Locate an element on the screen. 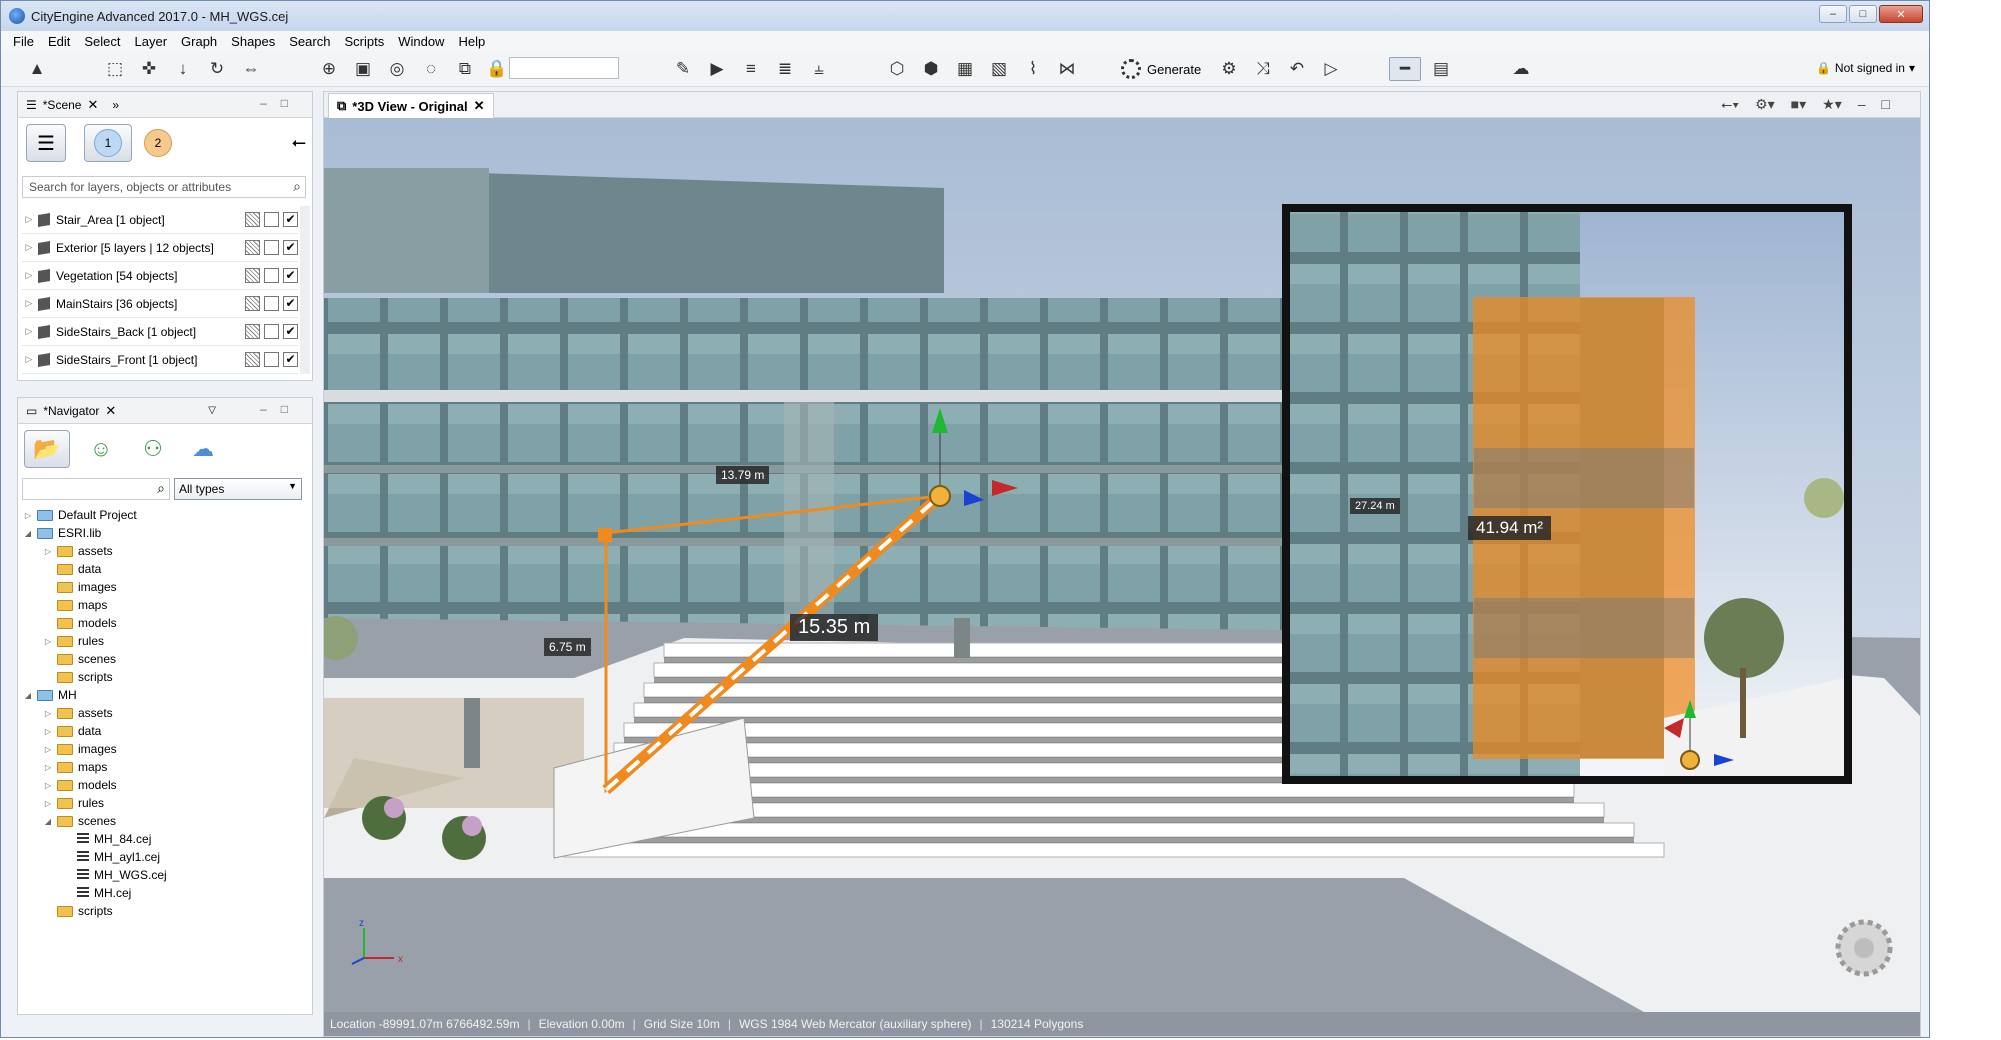  view-settings-icon: ⚙▾ is located at coordinates (1765, 104).